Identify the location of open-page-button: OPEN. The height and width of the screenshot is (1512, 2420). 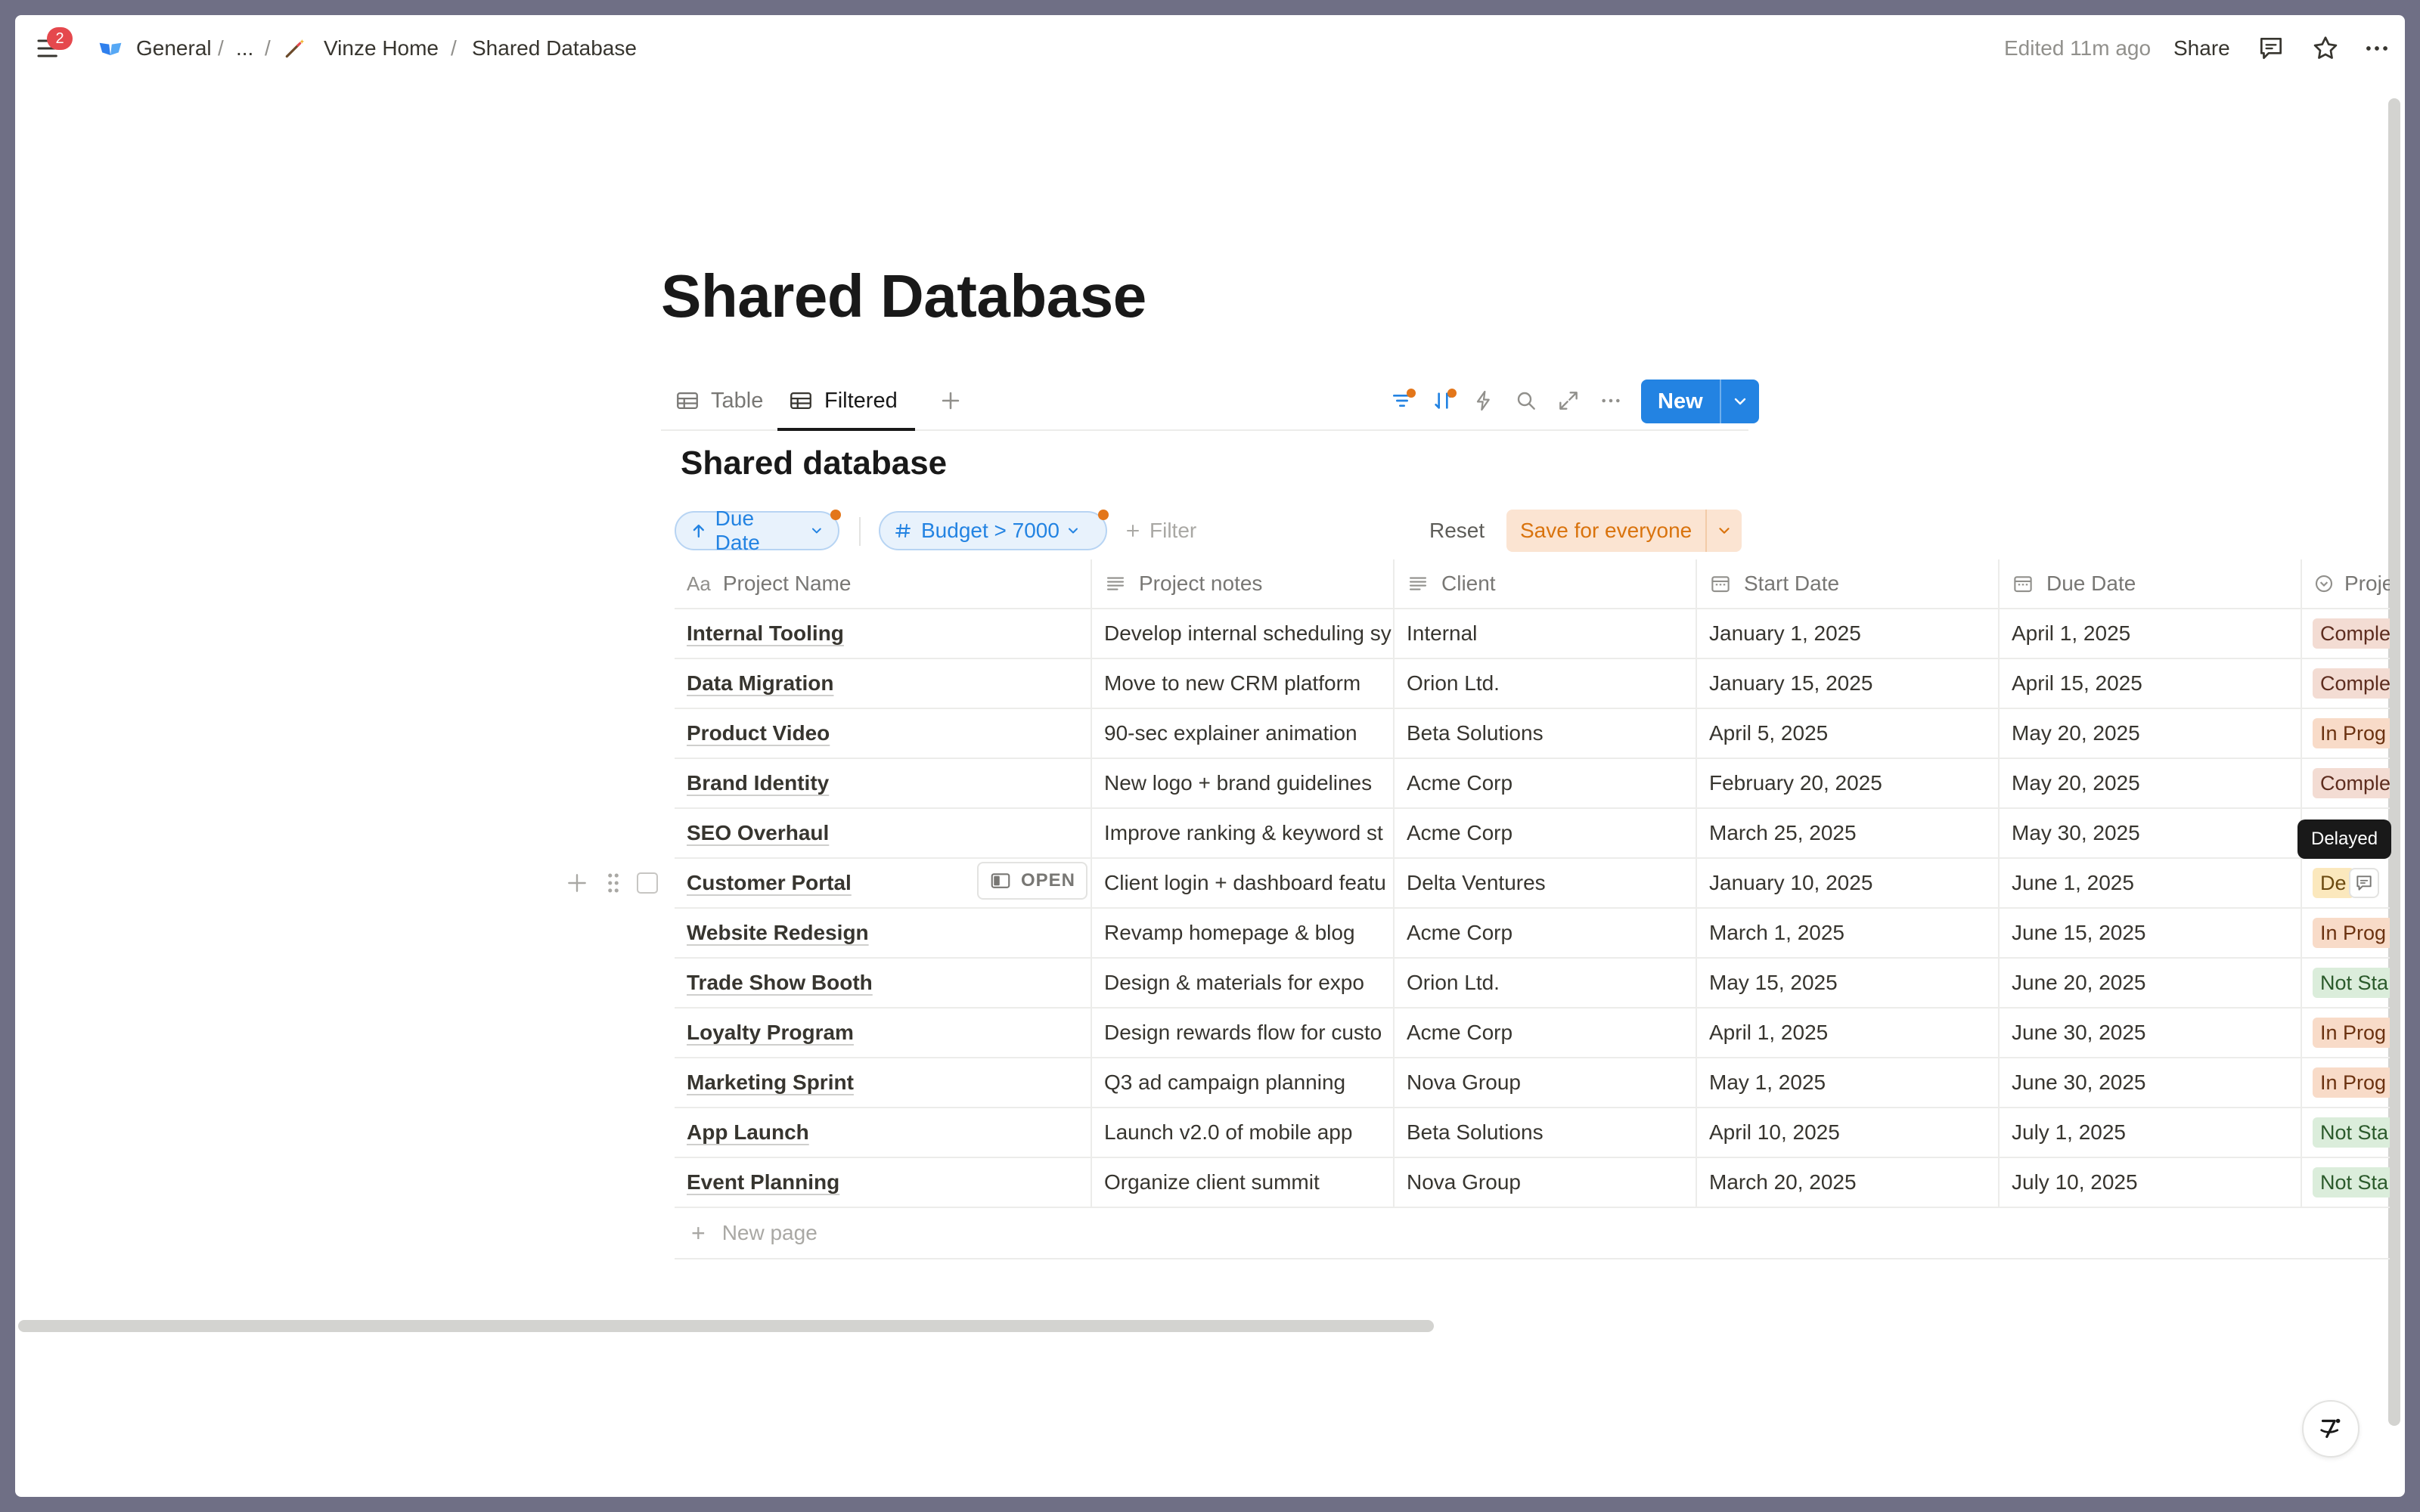
(1032, 881).